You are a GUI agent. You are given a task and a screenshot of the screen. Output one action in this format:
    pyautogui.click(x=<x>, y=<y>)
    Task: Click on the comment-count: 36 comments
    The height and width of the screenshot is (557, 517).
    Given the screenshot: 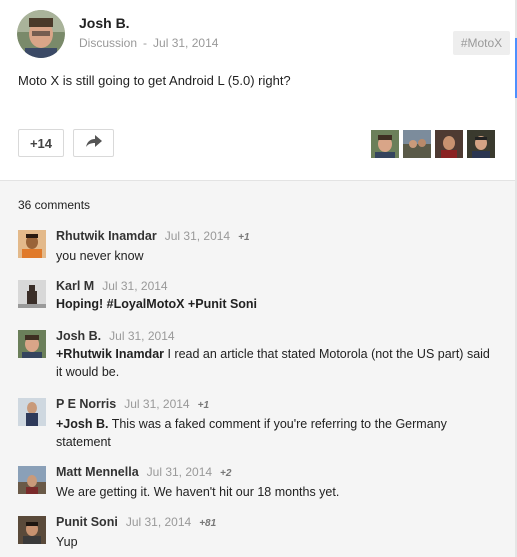 What is the action you would take?
    pyautogui.click(x=54, y=205)
    